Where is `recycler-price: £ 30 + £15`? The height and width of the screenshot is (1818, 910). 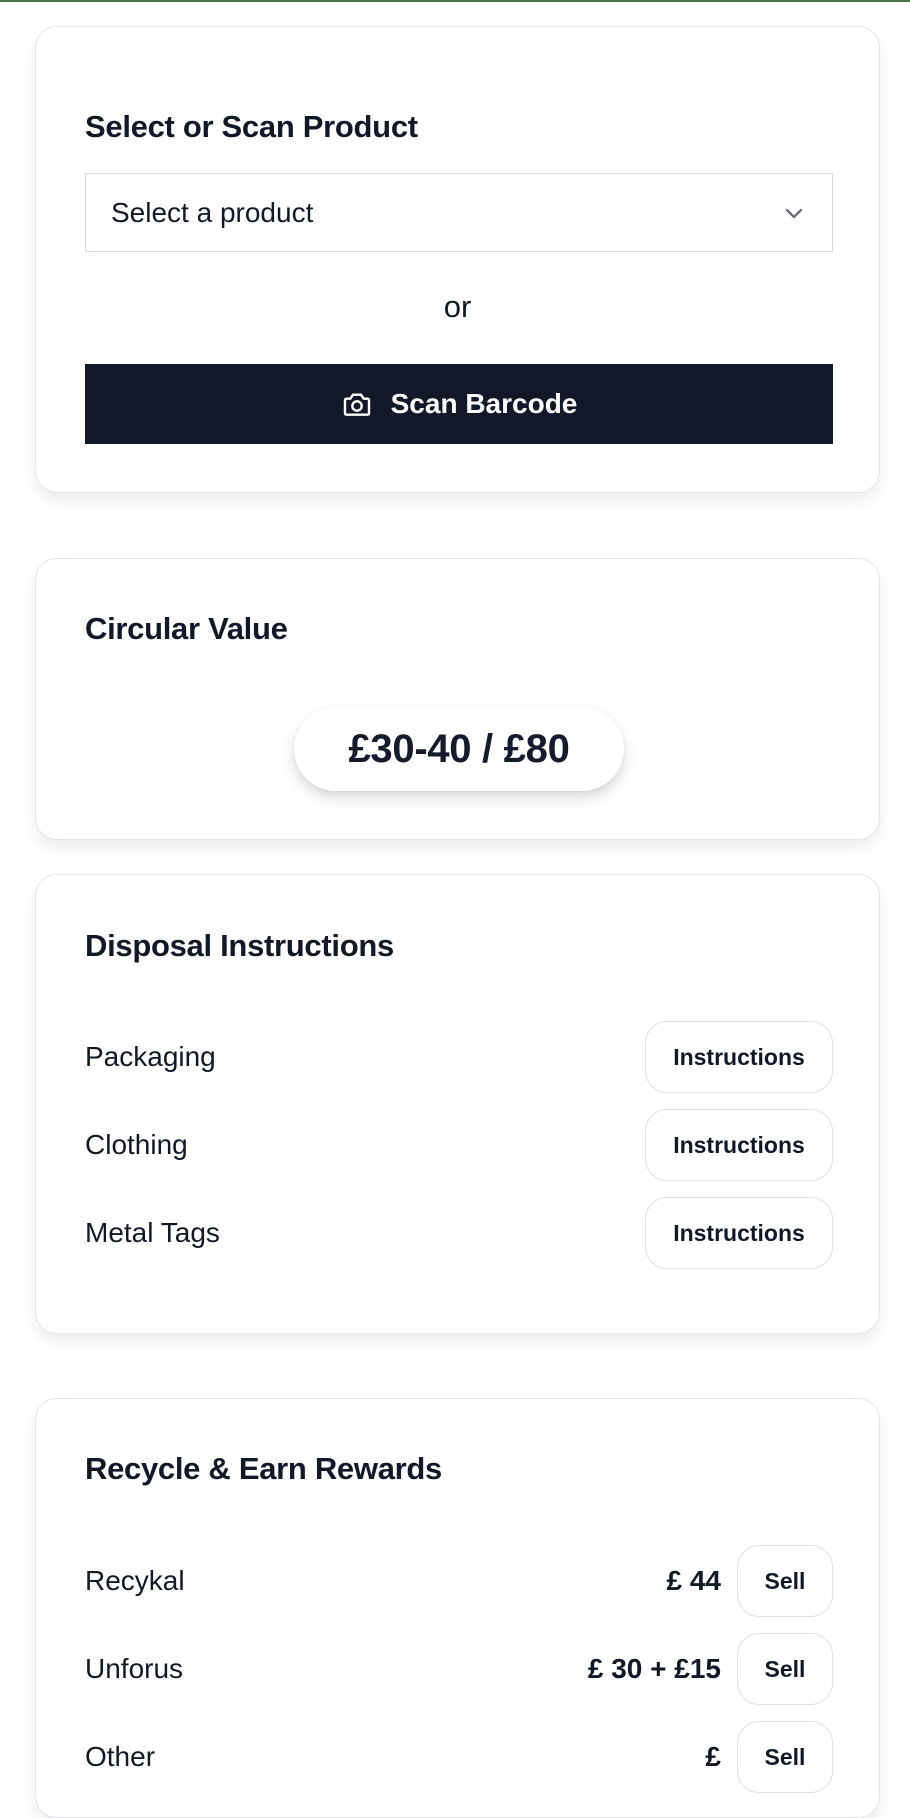 recycler-price: £ 30 + £15 is located at coordinates (654, 1668).